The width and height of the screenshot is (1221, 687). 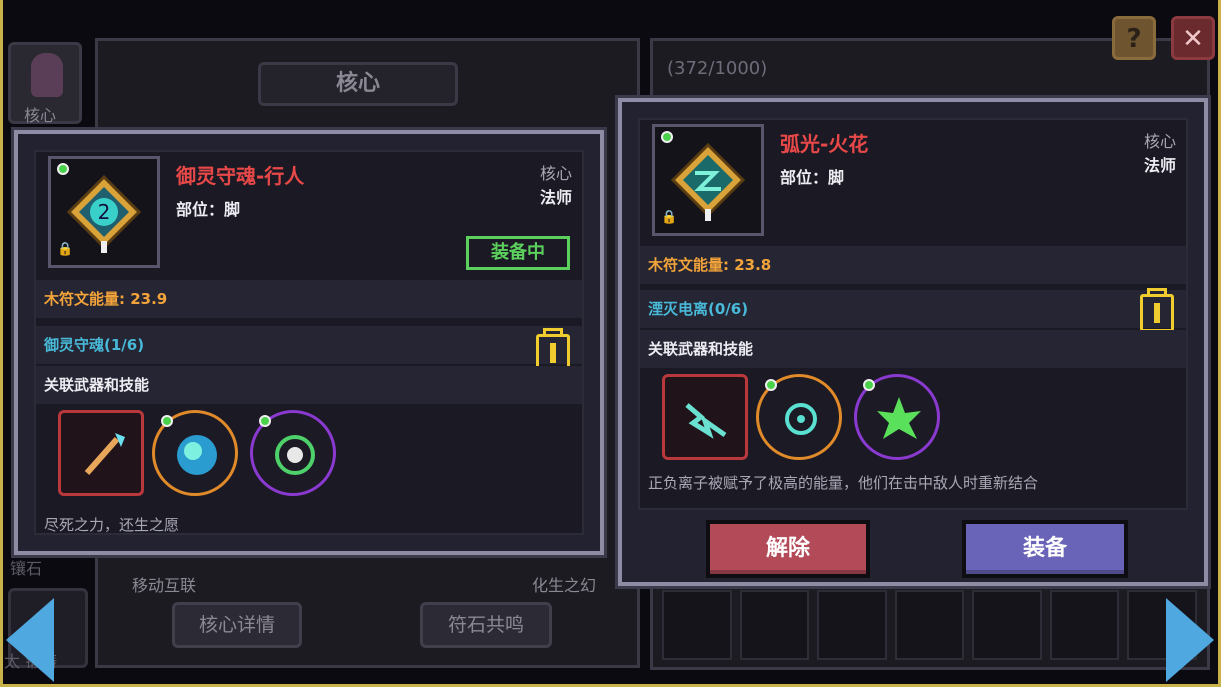 I want to click on equipped-item-energy: 木符文能量: 23.9, so click(x=309, y=299).